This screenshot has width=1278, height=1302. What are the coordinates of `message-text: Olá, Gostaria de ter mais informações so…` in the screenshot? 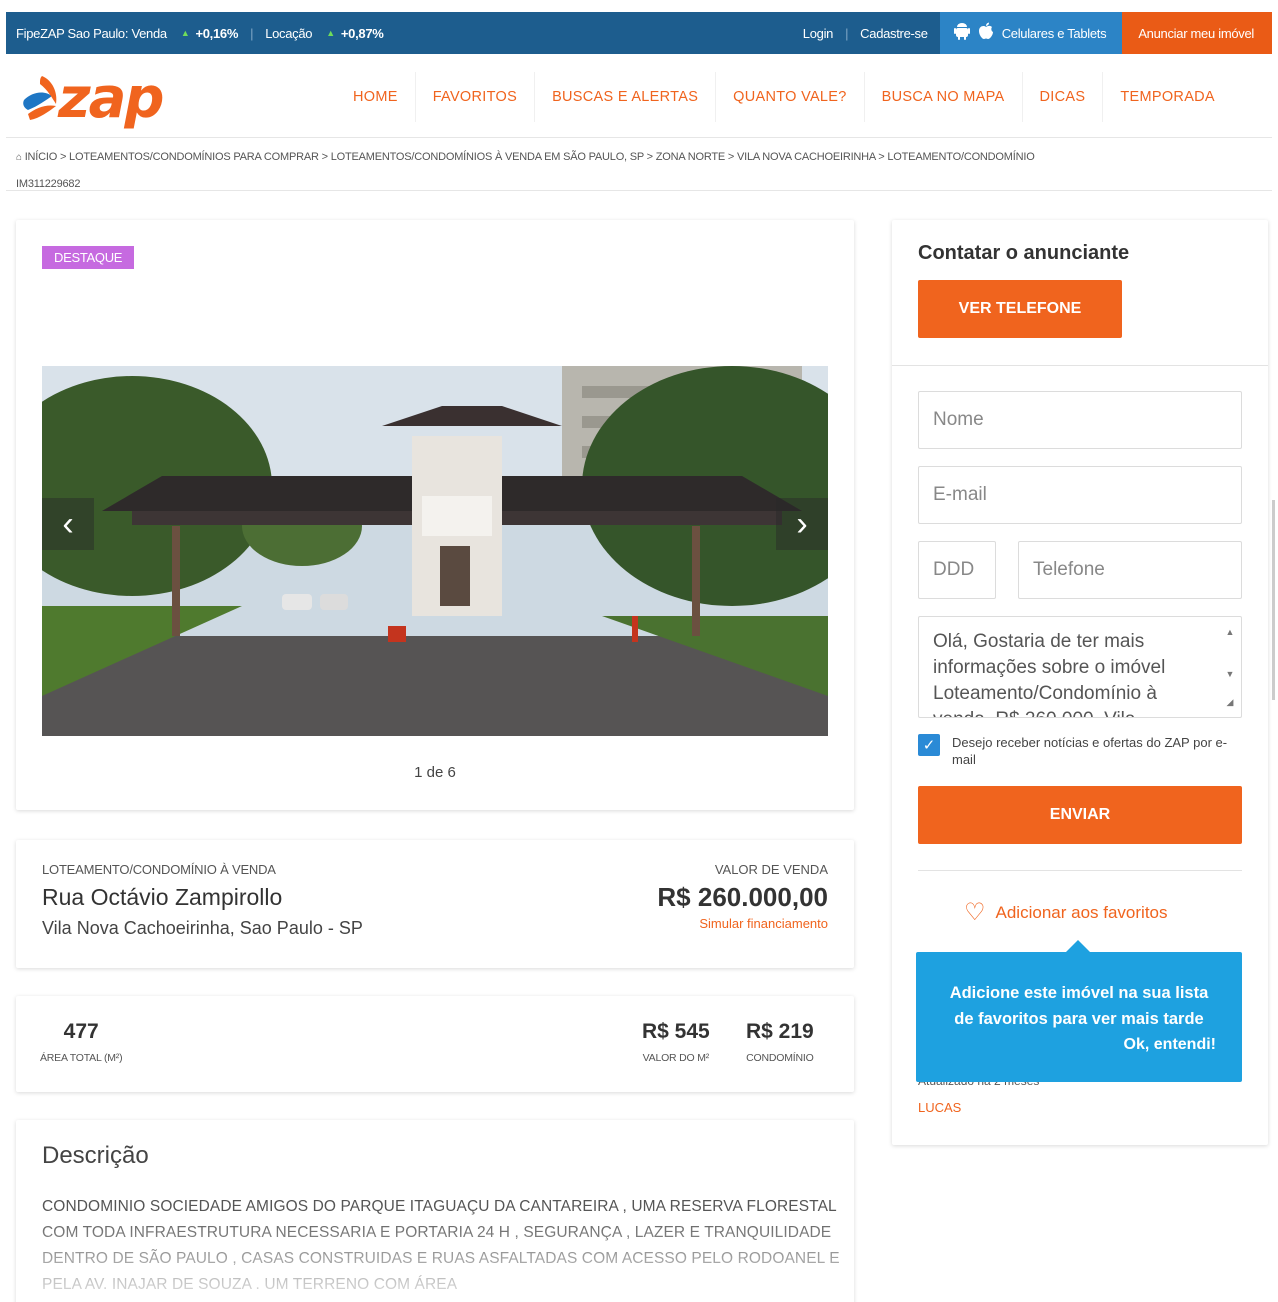 It's located at (1049, 674).